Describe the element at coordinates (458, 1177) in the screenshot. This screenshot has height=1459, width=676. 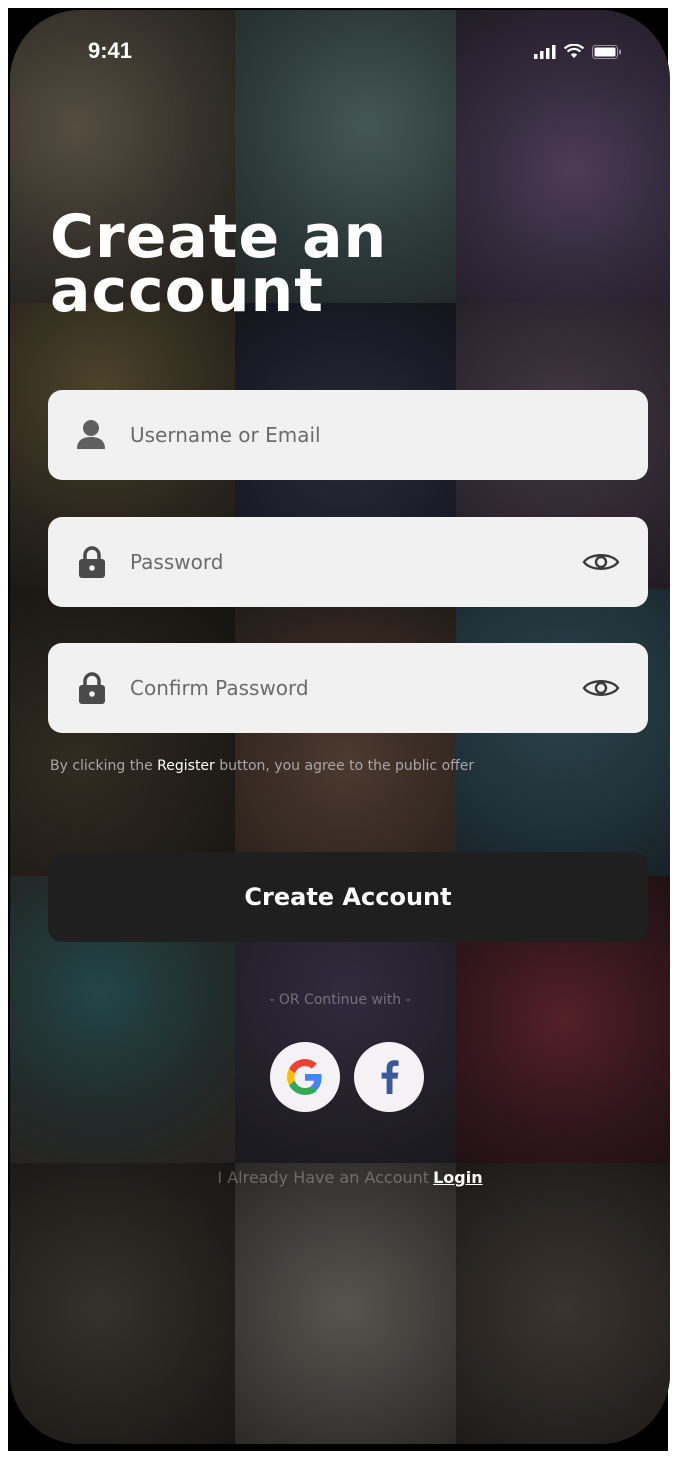
I see `login-link: Login` at that location.